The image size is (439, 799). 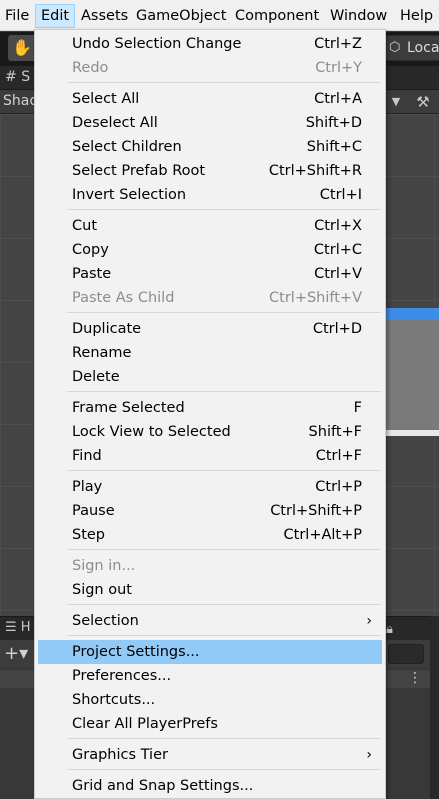 I want to click on menu-item-frame-selected: Frame Selected F, so click(x=210, y=408).